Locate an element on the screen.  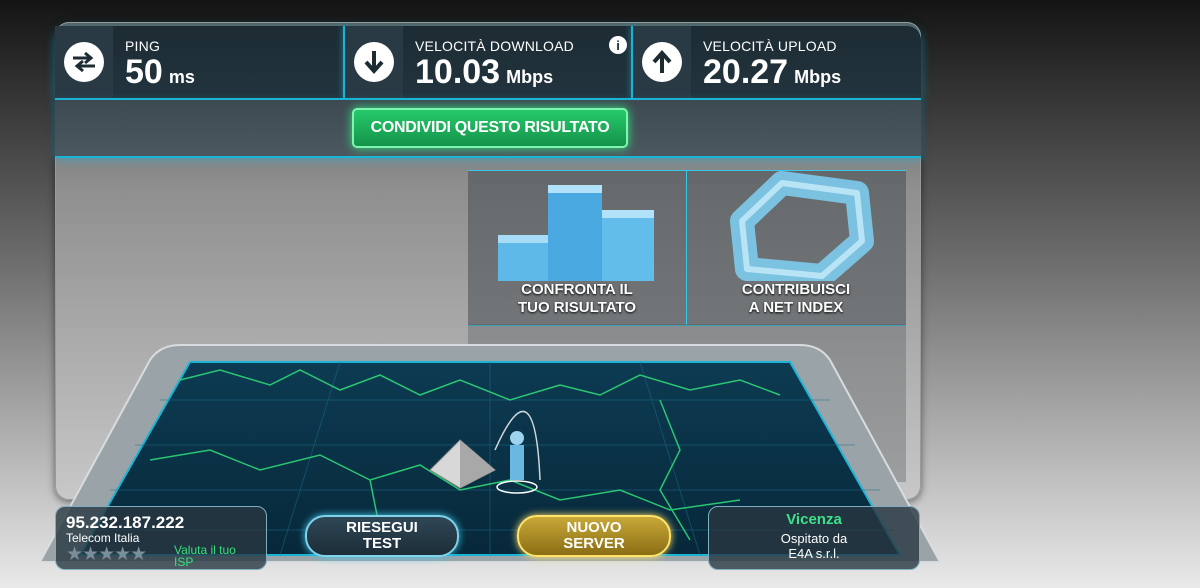
server-host-line1: Ospitato da is located at coordinates (814, 538).